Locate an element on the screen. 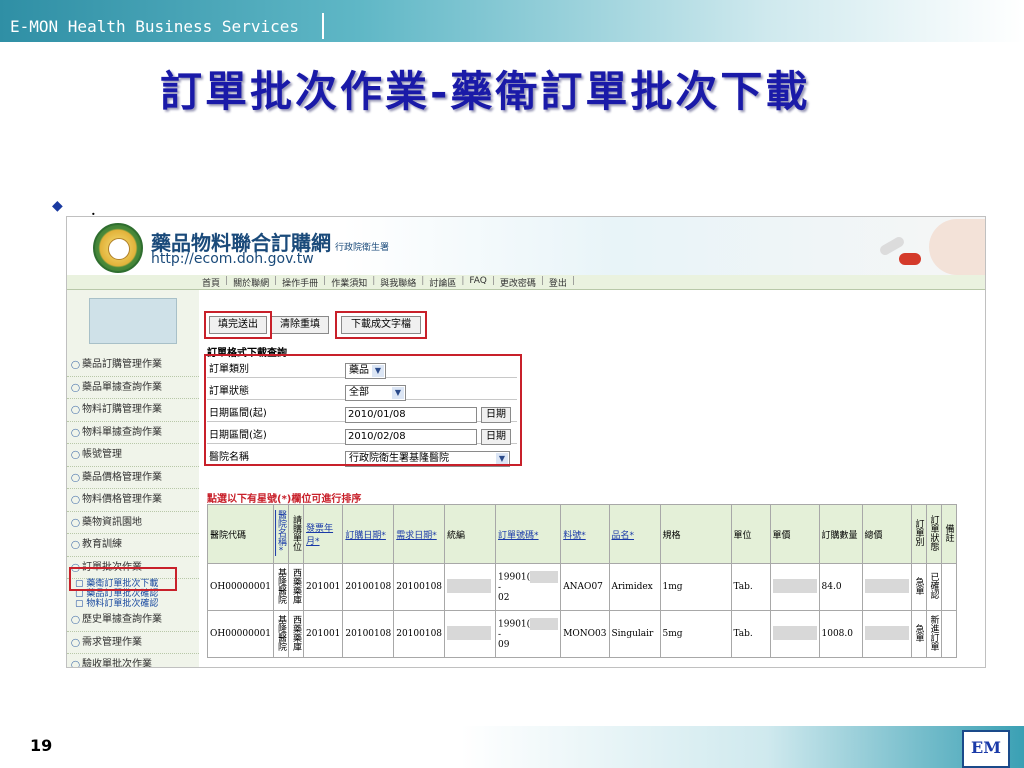 Image resolution: width=1024 pixels, height=768 pixels. sidebar-item: ◯ 歷史單據查詢作業 is located at coordinates (133, 620).